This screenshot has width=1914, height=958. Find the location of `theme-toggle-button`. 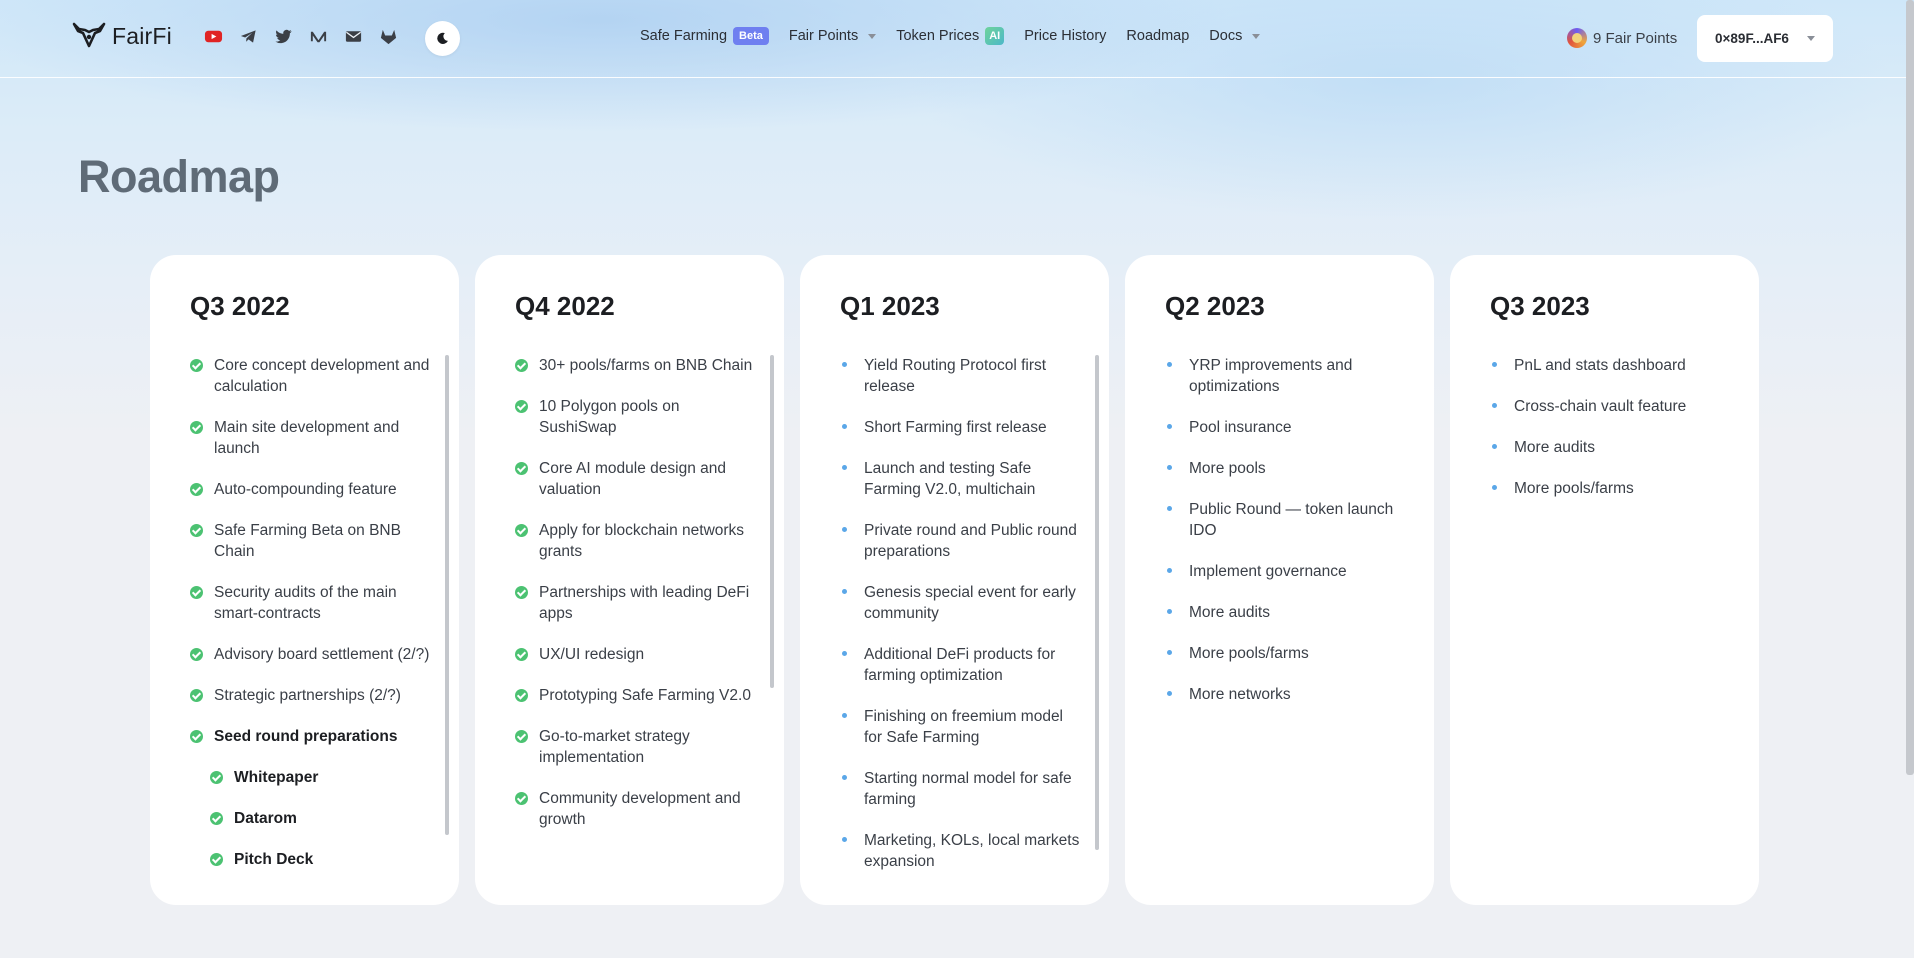

theme-toggle-button is located at coordinates (442, 38).